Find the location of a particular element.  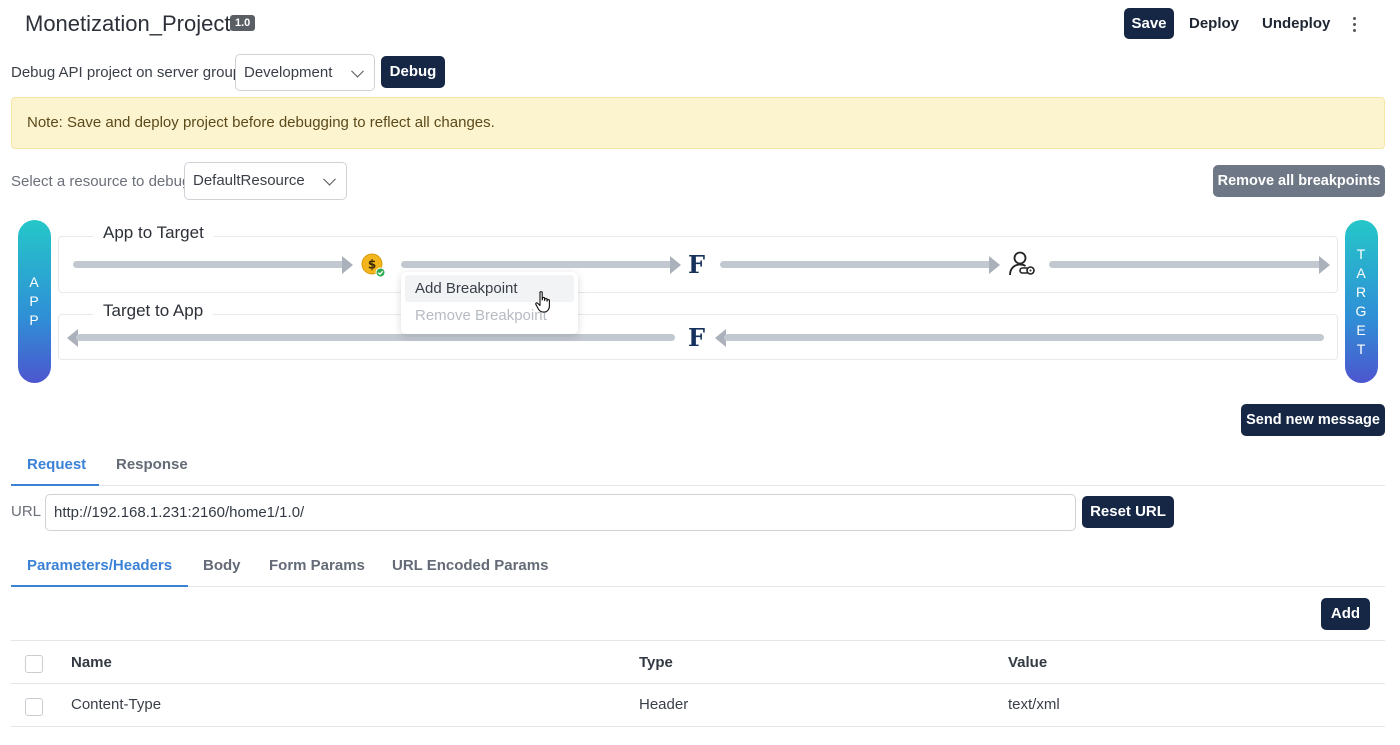

table-row: Content-Type Header text/xml is located at coordinates (698, 705).